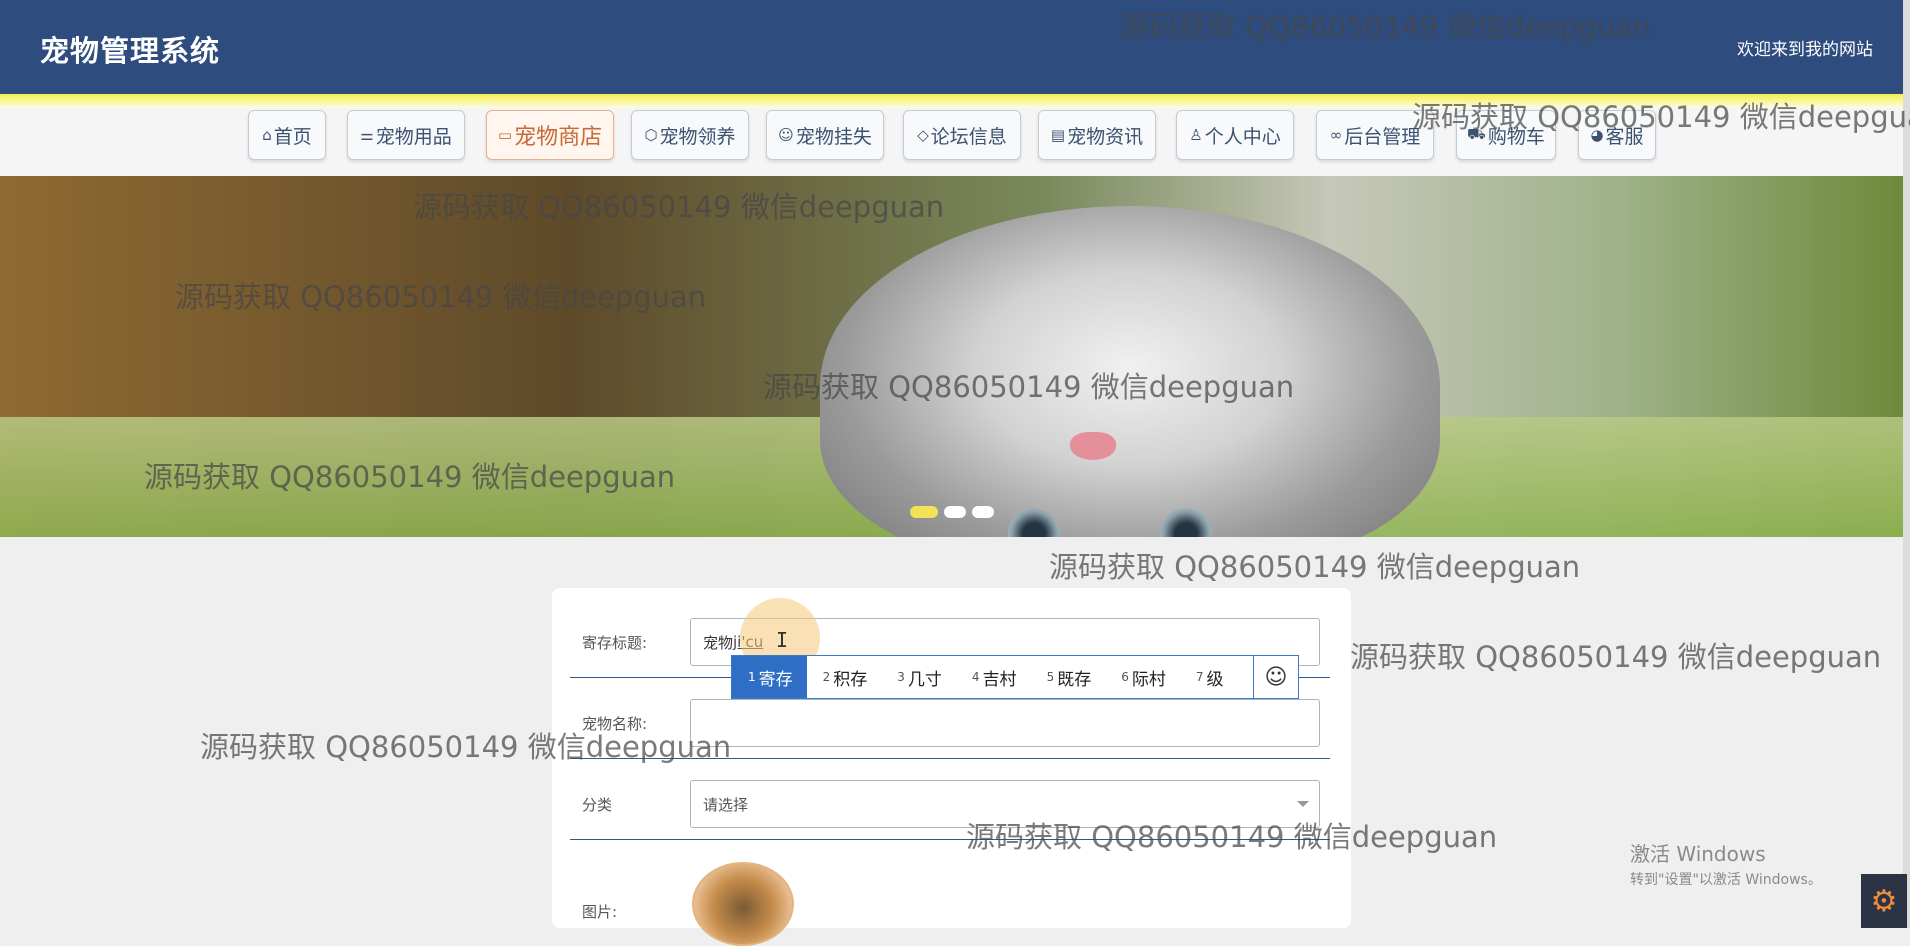 The width and height of the screenshot is (1910, 946). What do you see at coordinates (968, 136) in the screenshot?
I see `nav-label: 论坛信息` at bounding box center [968, 136].